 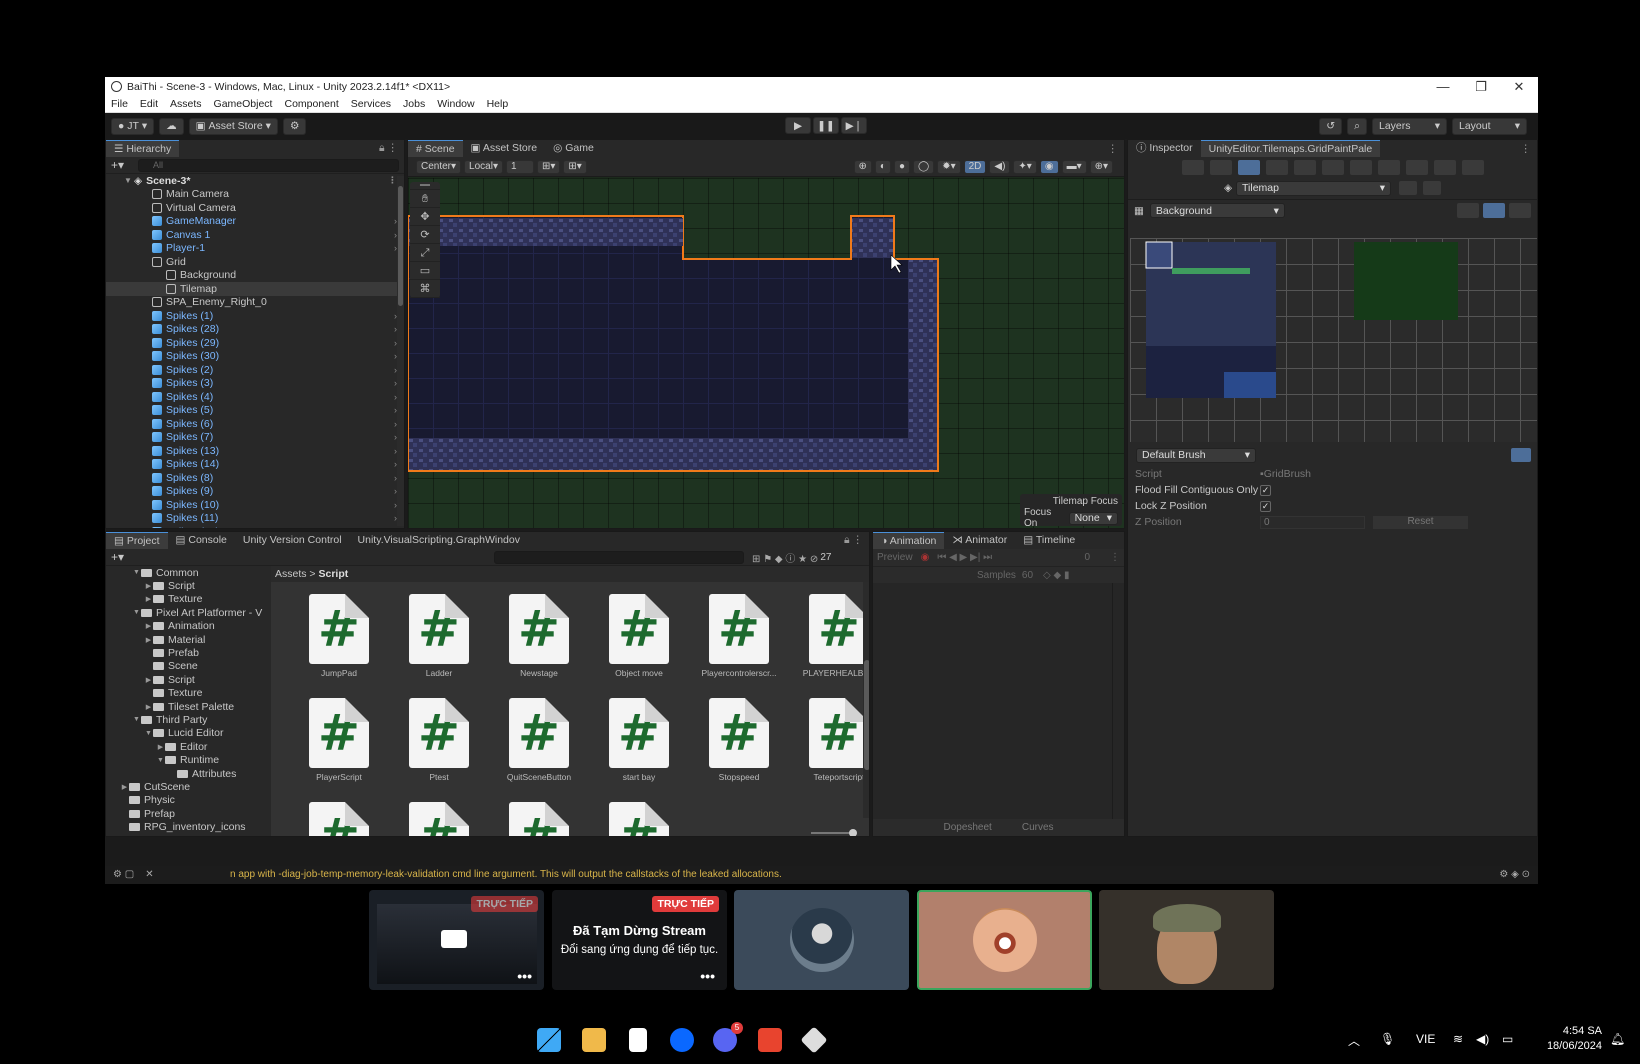 I want to click on hierarchy-item: Spikes (12) ›, so click(x=255, y=526).